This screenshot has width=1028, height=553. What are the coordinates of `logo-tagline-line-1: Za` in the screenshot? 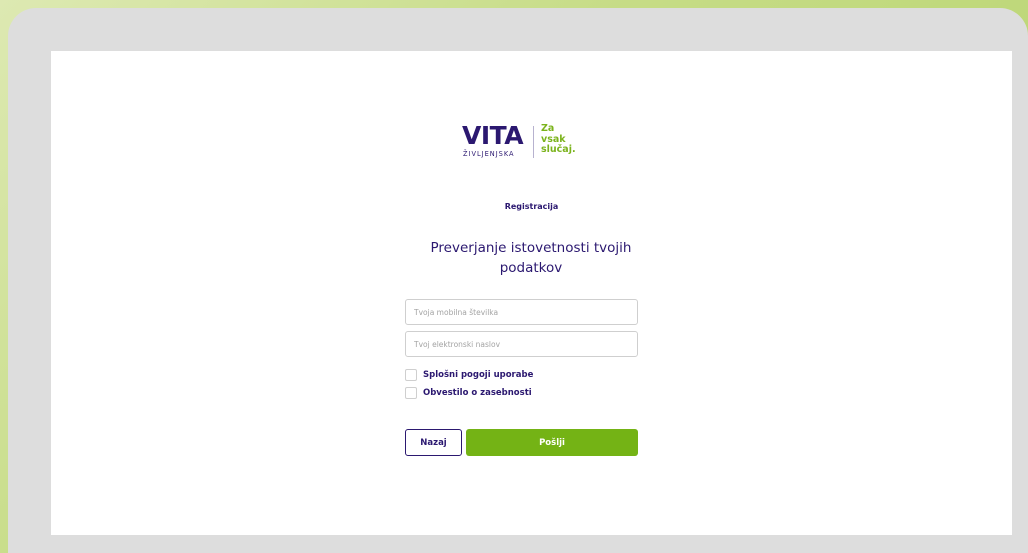 It's located at (548, 128).